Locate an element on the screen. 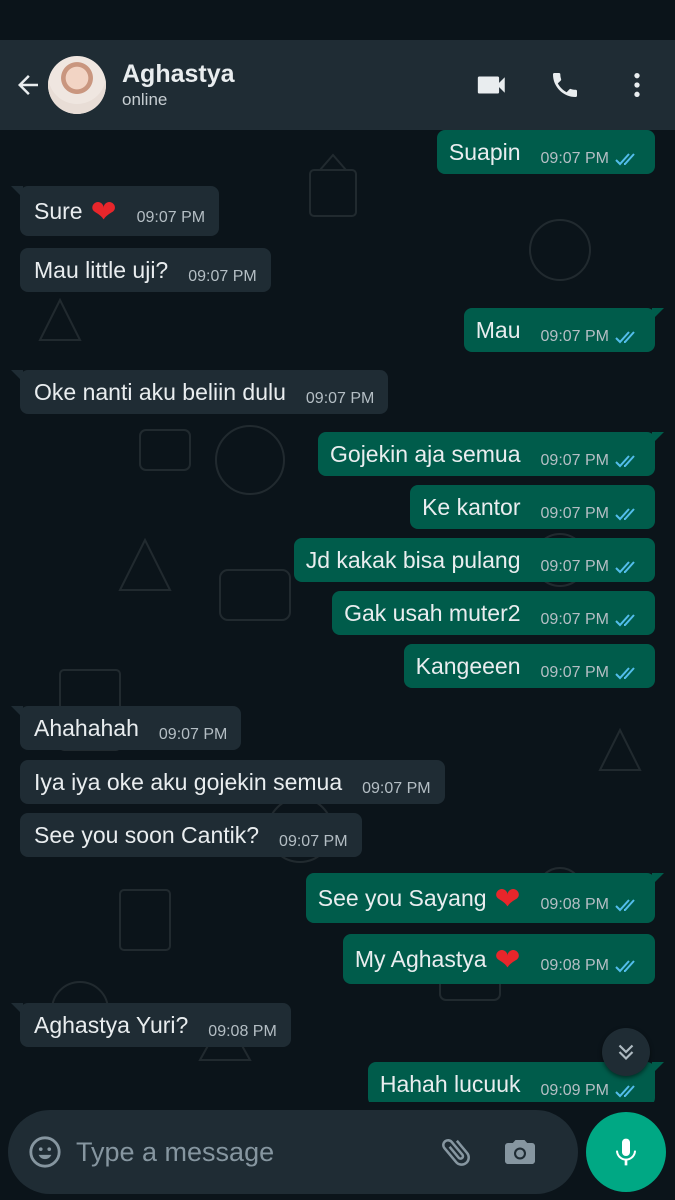 The width and height of the screenshot is (675, 1200). message-composer is located at coordinates (293, 1152).